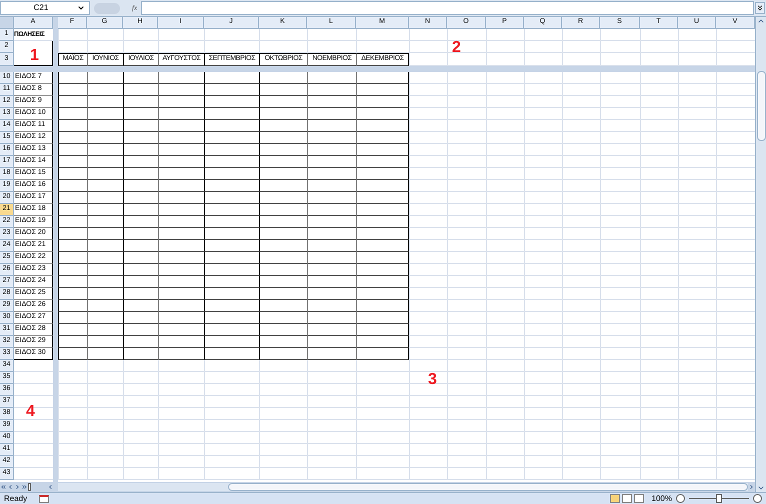 Image resolution: width=766 pixels, height=504 pixels. I want to click on scroll-right-icon, so click(751, 487).